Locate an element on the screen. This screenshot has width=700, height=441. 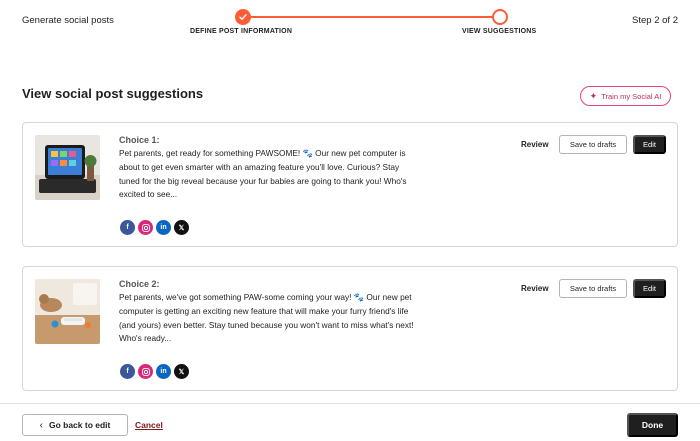
train-button-label: Train my Social AI is located at coordinates (631, 96).